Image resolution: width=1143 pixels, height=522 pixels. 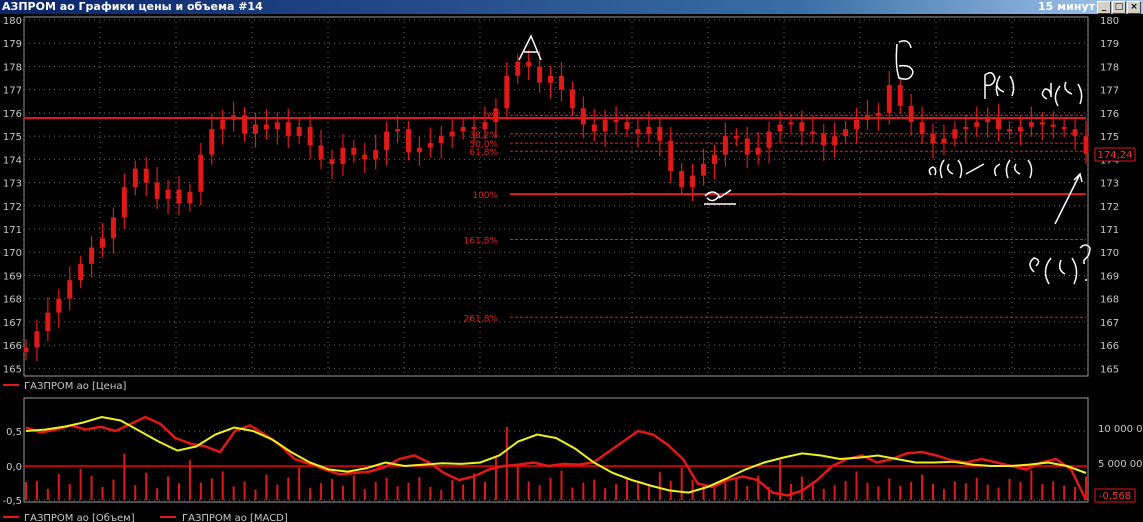 What do you see at coordinates (1109, 184) in the screenshot?
I see `price-tick-right: 173` at bounding box center [1109, 184].